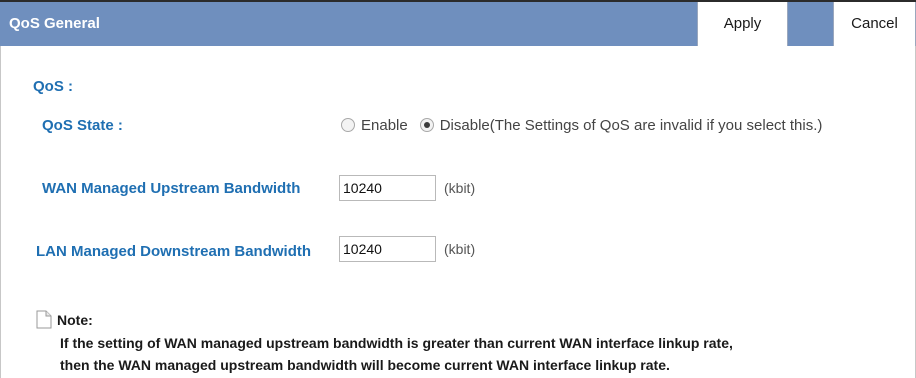 The width and height of the screenshot is (916, 378). I want to click on document-icon, so click(44, 319).